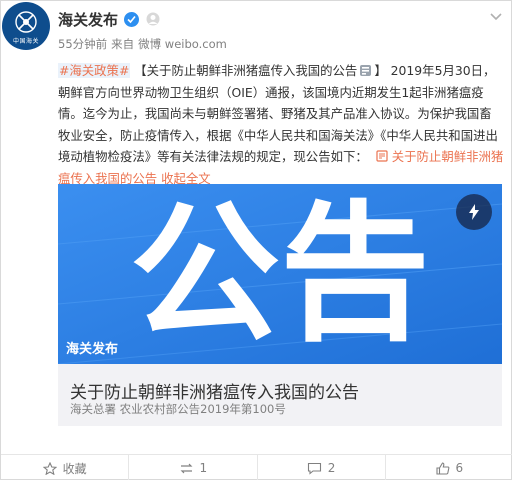  Describe the element at coordinates (322, 467) in the screenshot. I see `comment-button: 2` at that location.